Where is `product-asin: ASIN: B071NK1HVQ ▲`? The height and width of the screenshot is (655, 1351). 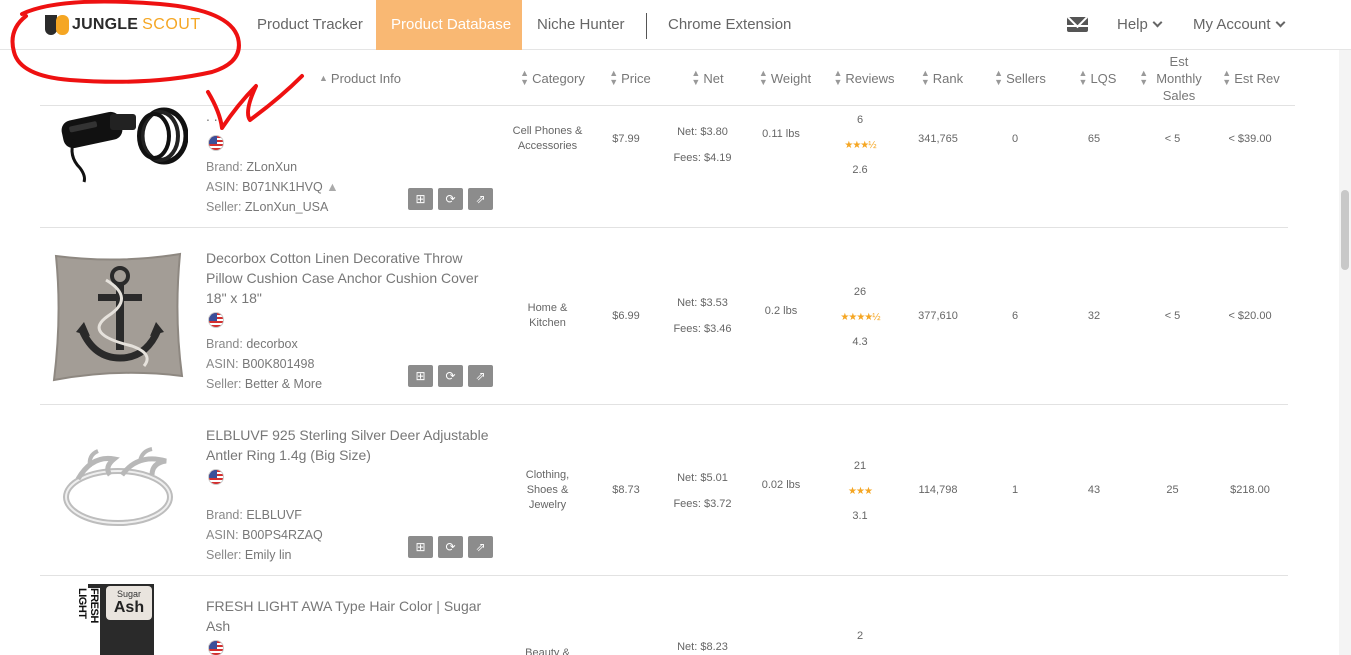 product-asin: ASIN: B071NK1HVQ ▲ is located at coordinates (272, 187).